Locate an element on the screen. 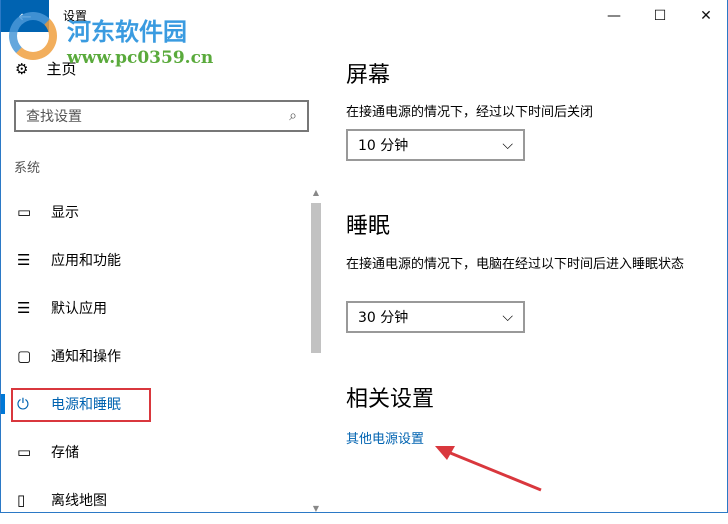 The height and width of the screenshot is (524, 728). drive-icon: ▭ is located at coordinates (24, 452).